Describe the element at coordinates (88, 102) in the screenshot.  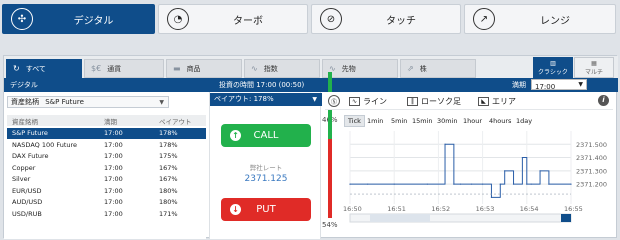
I see `asset-select: 資産銘柄 S&P Future ▼` at that location.